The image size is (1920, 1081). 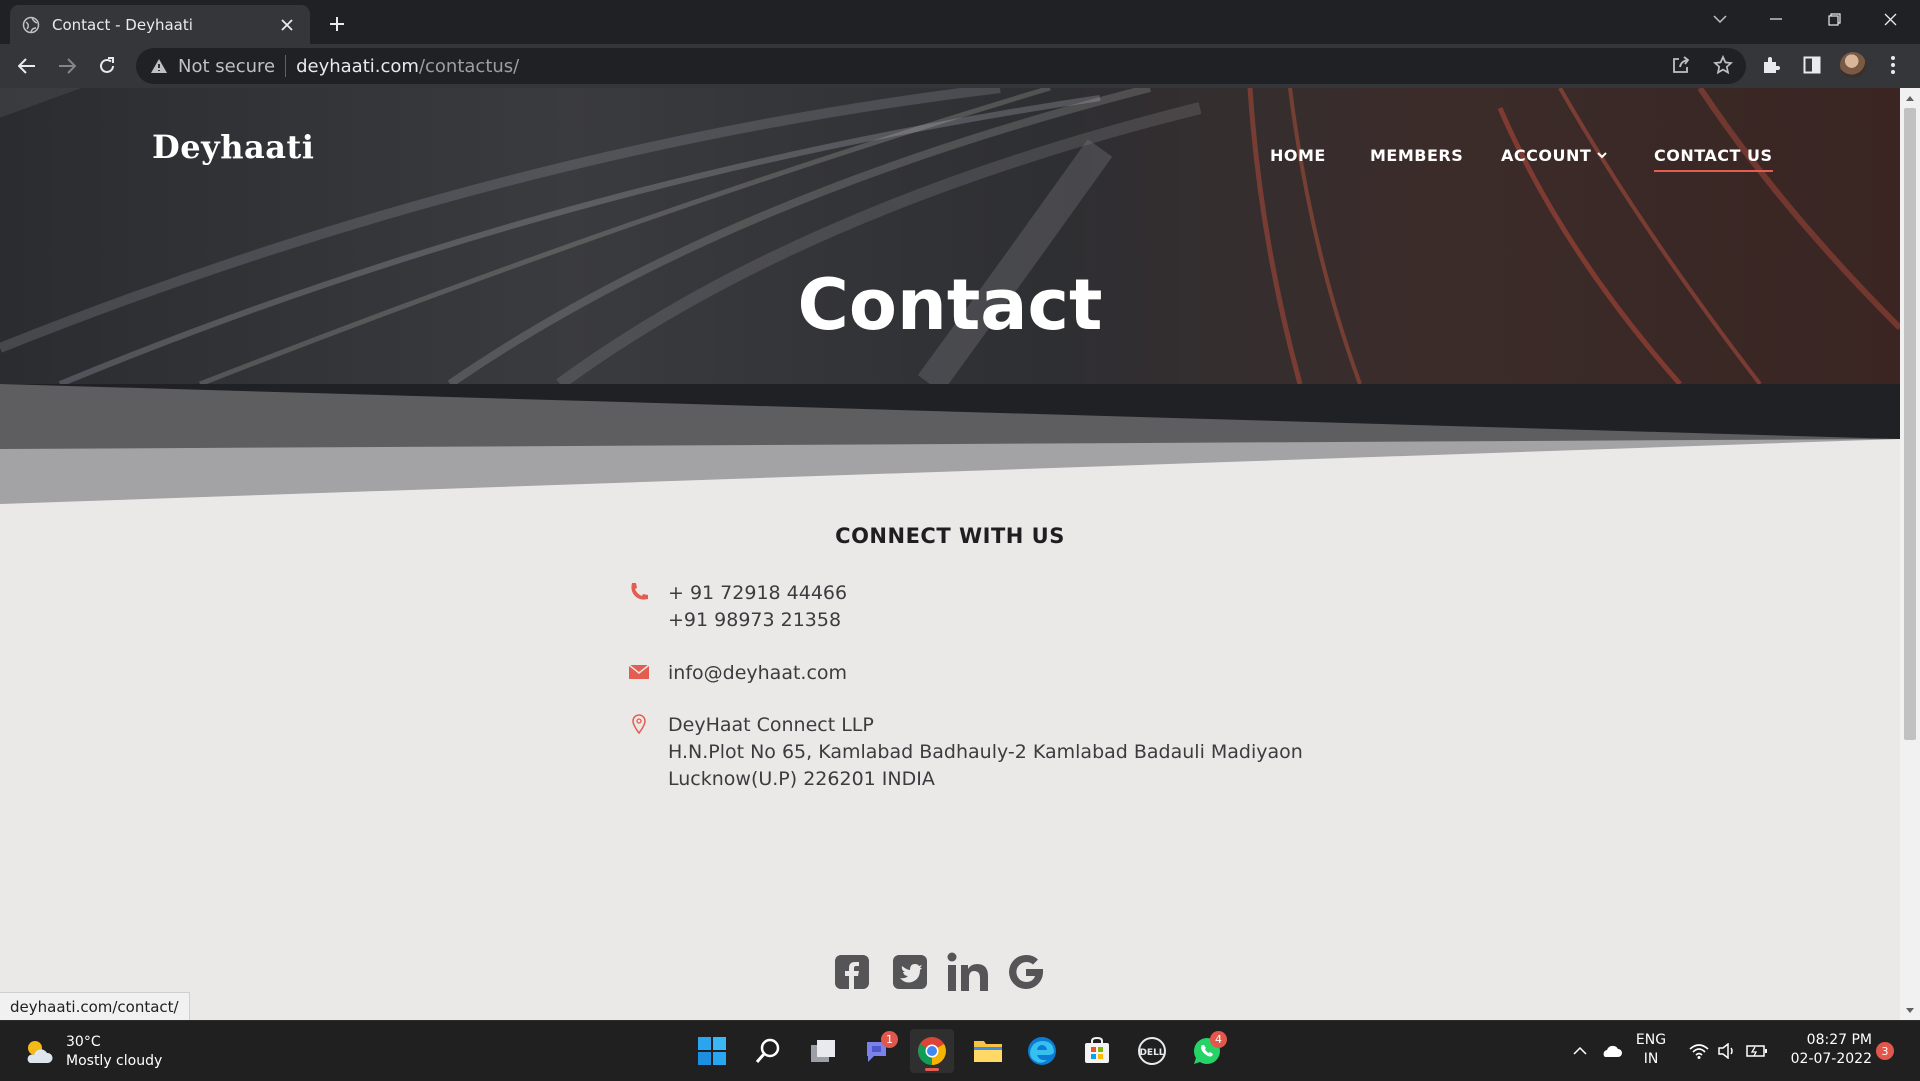 What do you see at coordinates (941, 66) in the screenshot?
I see `address-bar: Not secure deyhaati.com/contactus/` at bounding box center [941, 66].